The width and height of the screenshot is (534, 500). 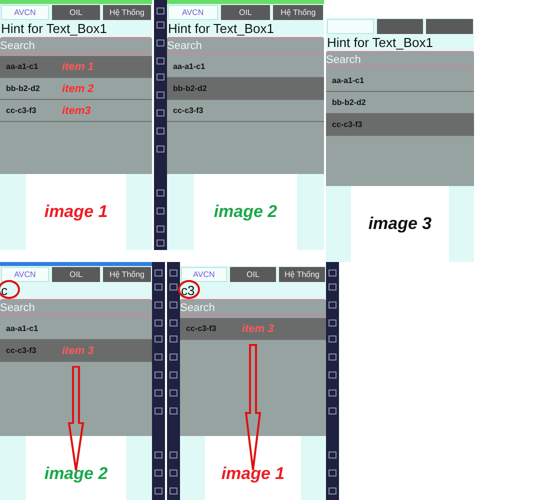 I want to click on tab, so click(x=400, y=26).